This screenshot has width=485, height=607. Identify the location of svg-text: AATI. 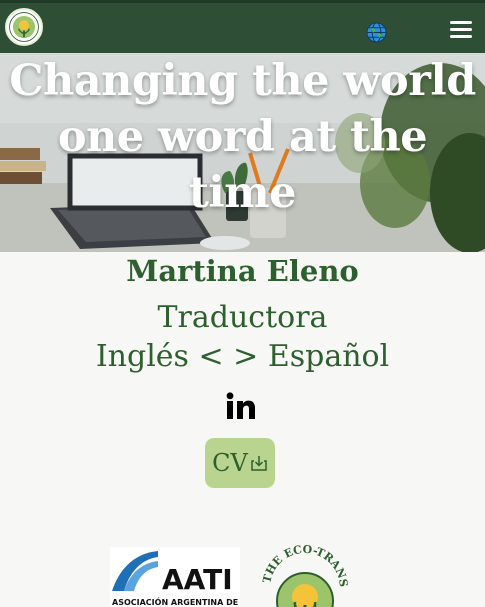
(197, 579).